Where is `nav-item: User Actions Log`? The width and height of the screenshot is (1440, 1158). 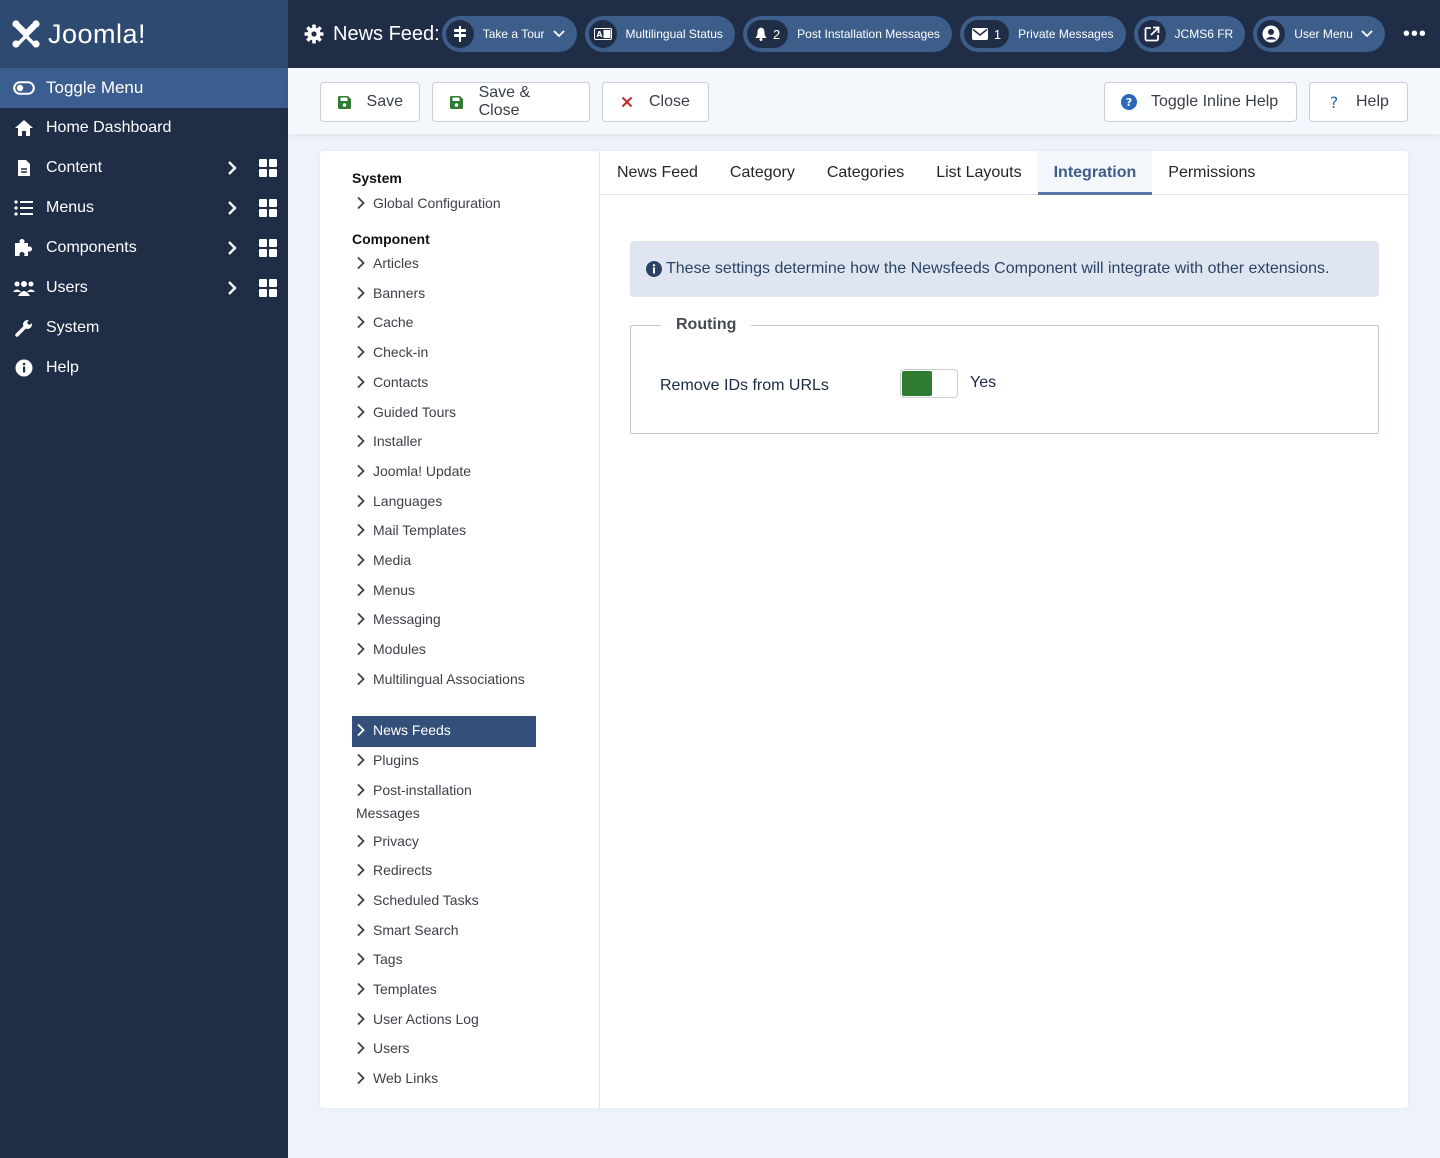 nav-item: User Actions Log is located at coordinates (444, 1020).